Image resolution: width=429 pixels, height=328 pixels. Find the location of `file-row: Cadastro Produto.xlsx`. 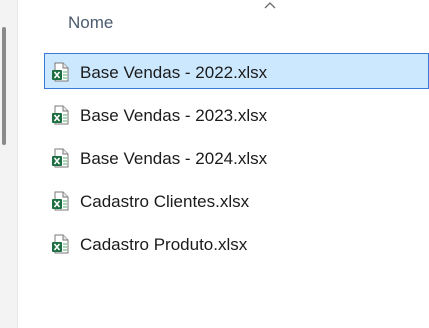

file-row: Cadastro Produto.xlsx is located at coordinates (236, 243).